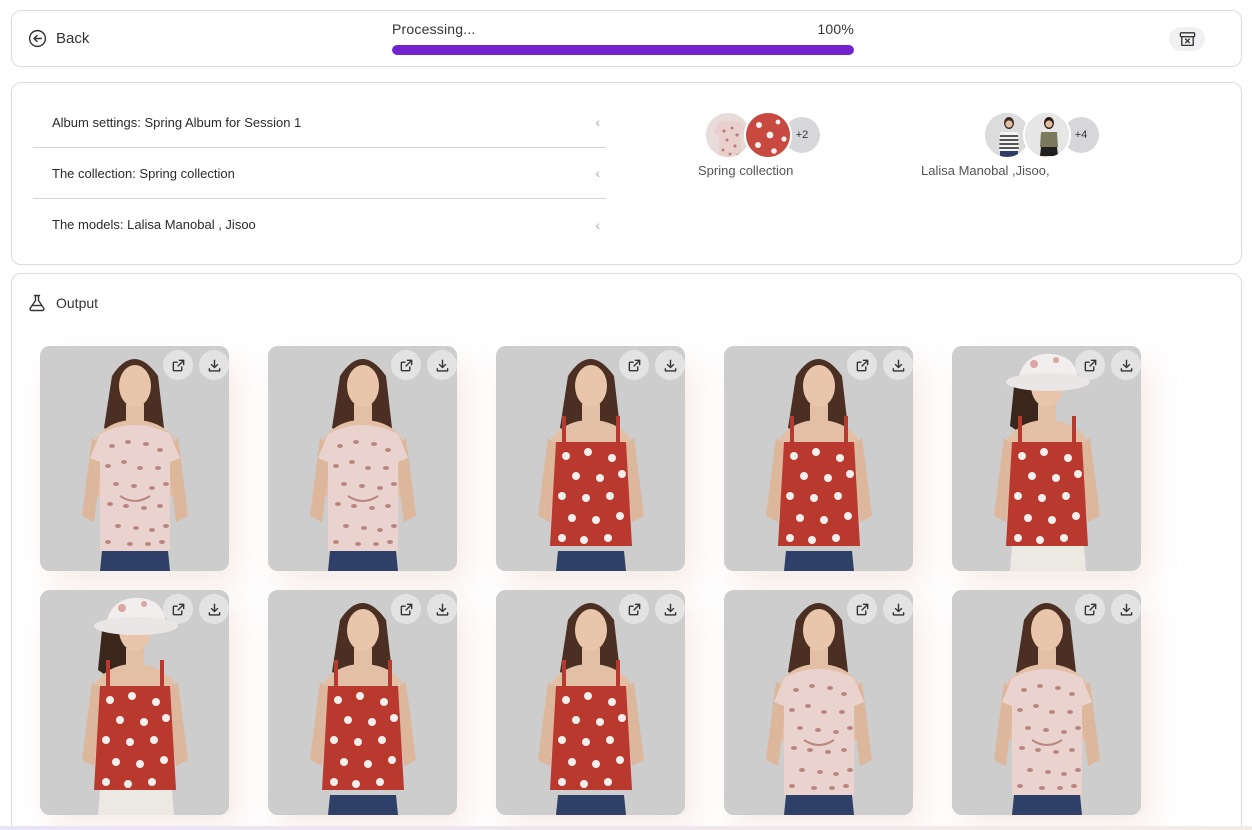  I want to click on back-button: Back, so click(58, 38).